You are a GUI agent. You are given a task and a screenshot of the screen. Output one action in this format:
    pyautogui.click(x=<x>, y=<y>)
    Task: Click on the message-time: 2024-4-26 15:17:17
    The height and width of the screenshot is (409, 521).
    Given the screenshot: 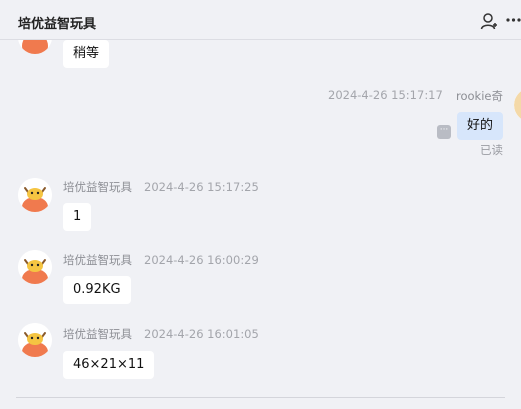 What is the action you would take?
    pyautogui.click(x=385, y=95)
    